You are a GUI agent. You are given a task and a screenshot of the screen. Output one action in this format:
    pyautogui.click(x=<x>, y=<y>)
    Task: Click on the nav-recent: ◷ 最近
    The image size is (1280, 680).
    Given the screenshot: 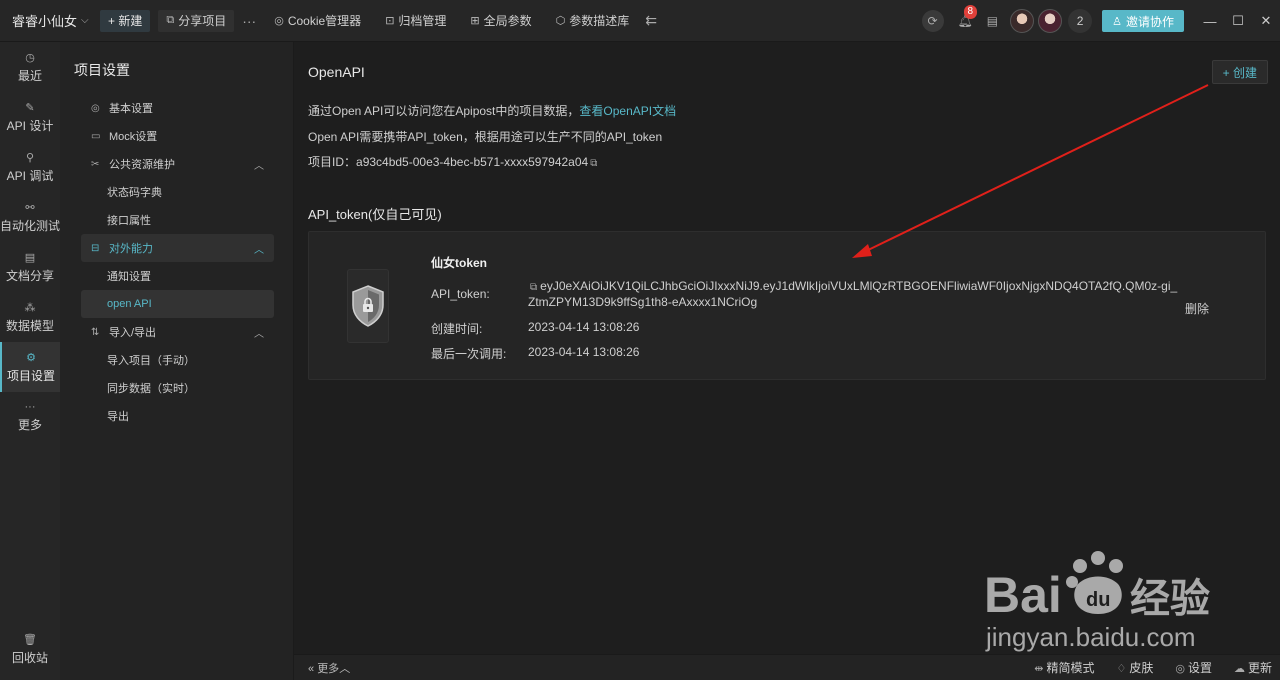 What is the action you would take?
    pyautogui.click(x=30, y=67)
    